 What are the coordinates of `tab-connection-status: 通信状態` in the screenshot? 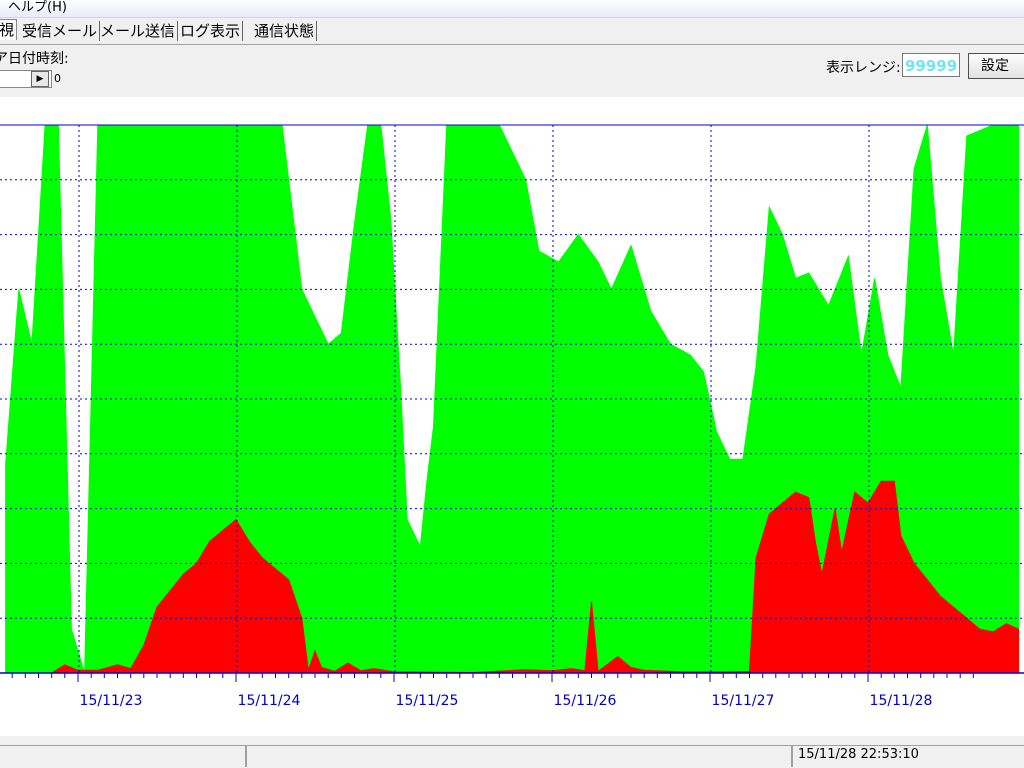 It's located at (285, 31).